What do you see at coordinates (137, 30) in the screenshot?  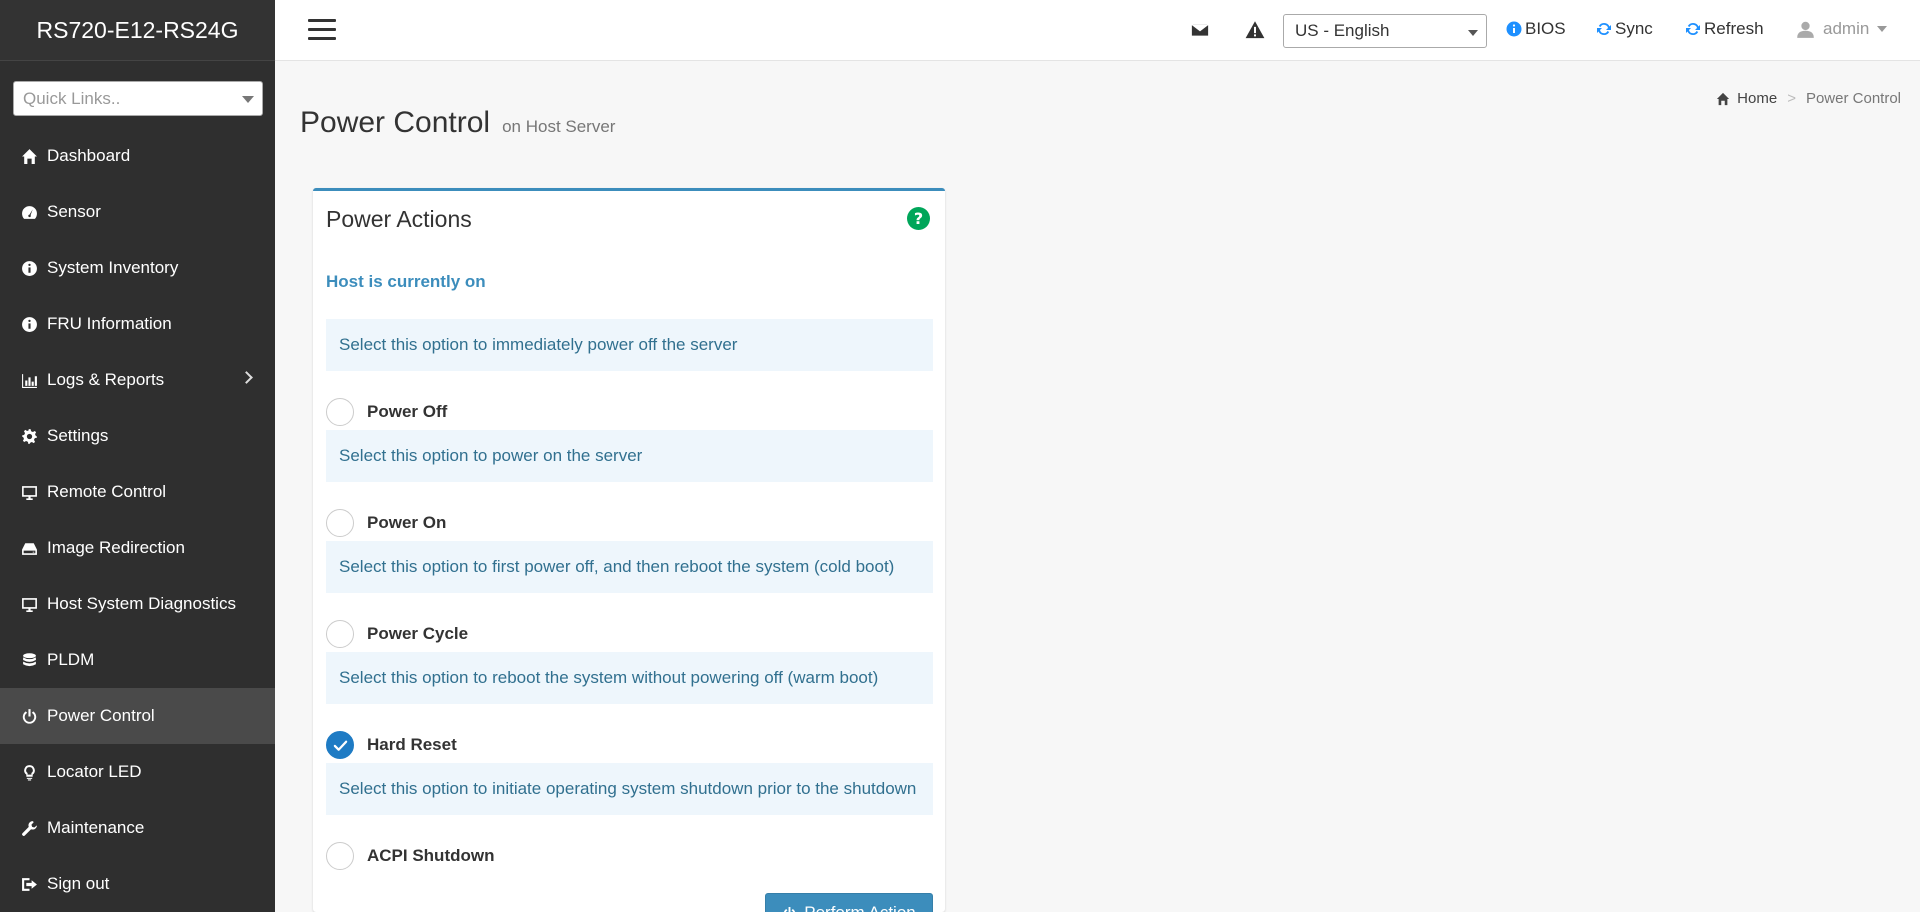 I see `brand-title: RS720-E12-RS24G` at bounding box center [137, 30].